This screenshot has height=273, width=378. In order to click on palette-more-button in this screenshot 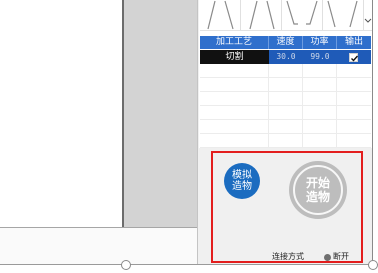, I will do `click(368, 15)`.